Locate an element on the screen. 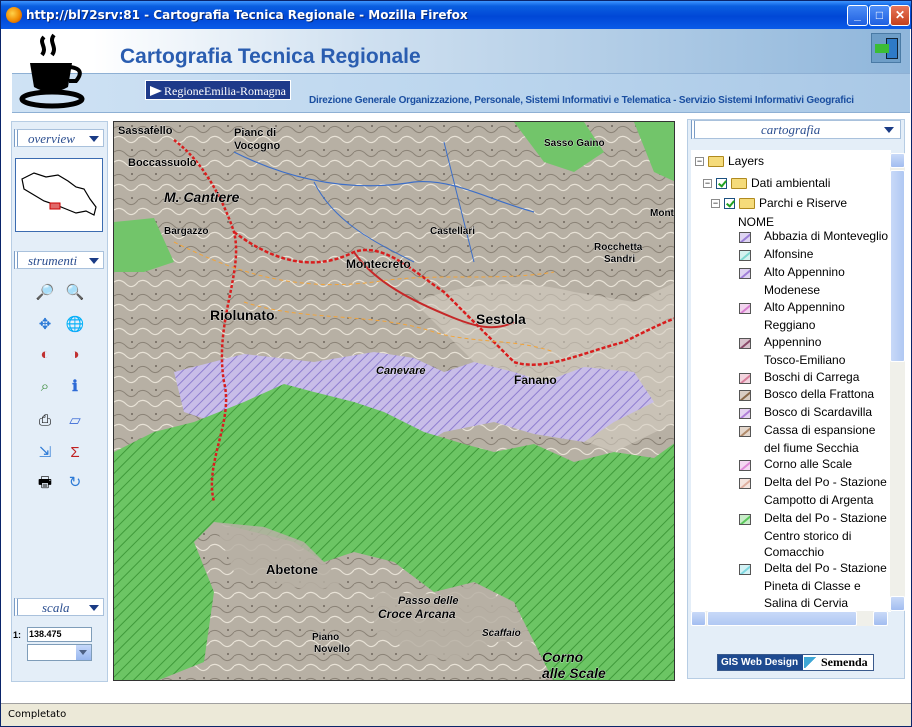  status-bar: Completato is located at coordinates (456, 714).